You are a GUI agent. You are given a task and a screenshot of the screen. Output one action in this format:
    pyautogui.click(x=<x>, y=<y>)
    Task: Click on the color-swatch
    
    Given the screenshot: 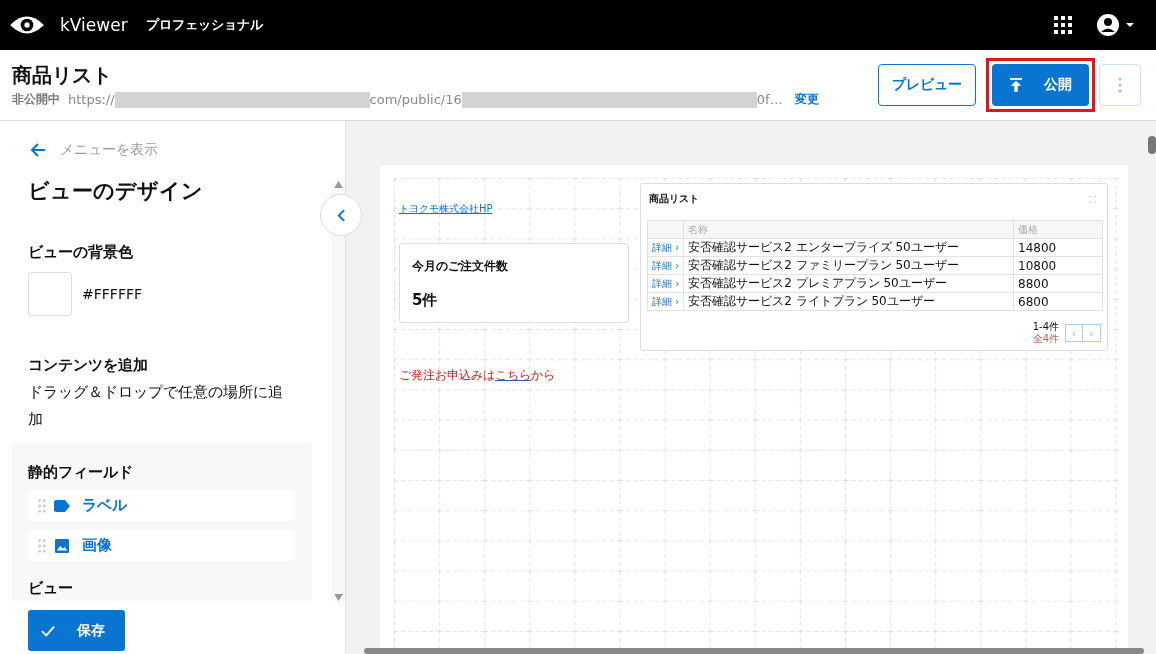 What is the action you would take?
    pyautogui.click(x=50, y=294)
    